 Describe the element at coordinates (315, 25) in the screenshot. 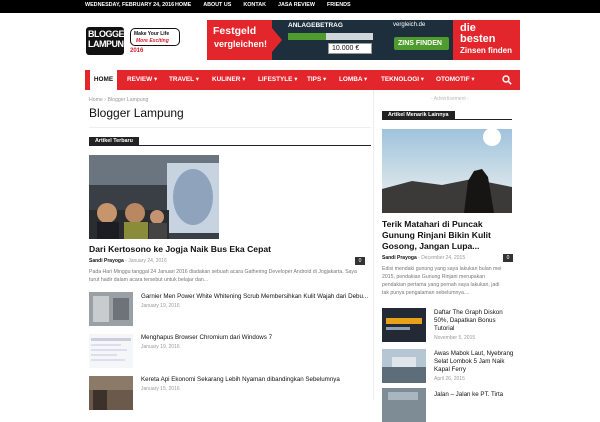

I see `banner-amount-label: ANLAGEBETRAG` at that location.